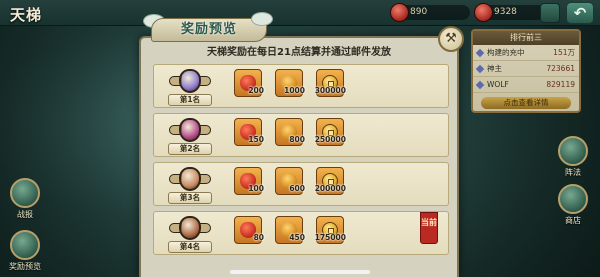  I want to click on shop-icon, so click(573, 199).